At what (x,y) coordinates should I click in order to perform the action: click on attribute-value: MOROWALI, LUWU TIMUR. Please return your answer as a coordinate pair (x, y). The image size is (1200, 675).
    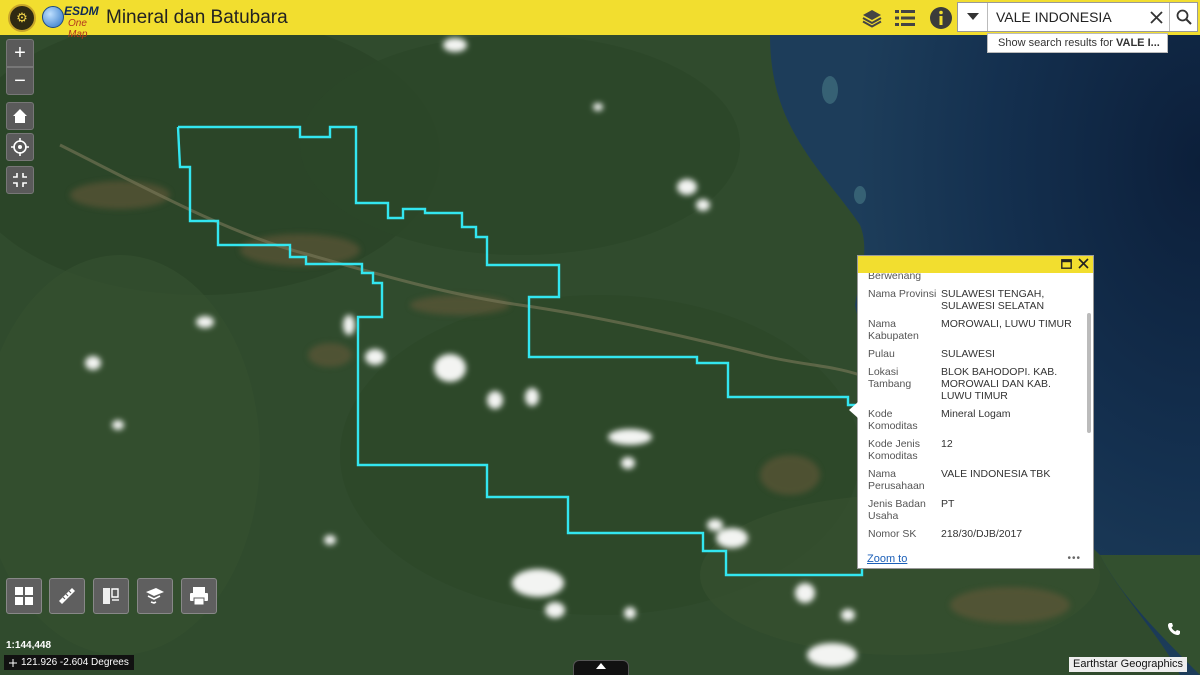
    Looking at the image, I should click on (1006, 324).